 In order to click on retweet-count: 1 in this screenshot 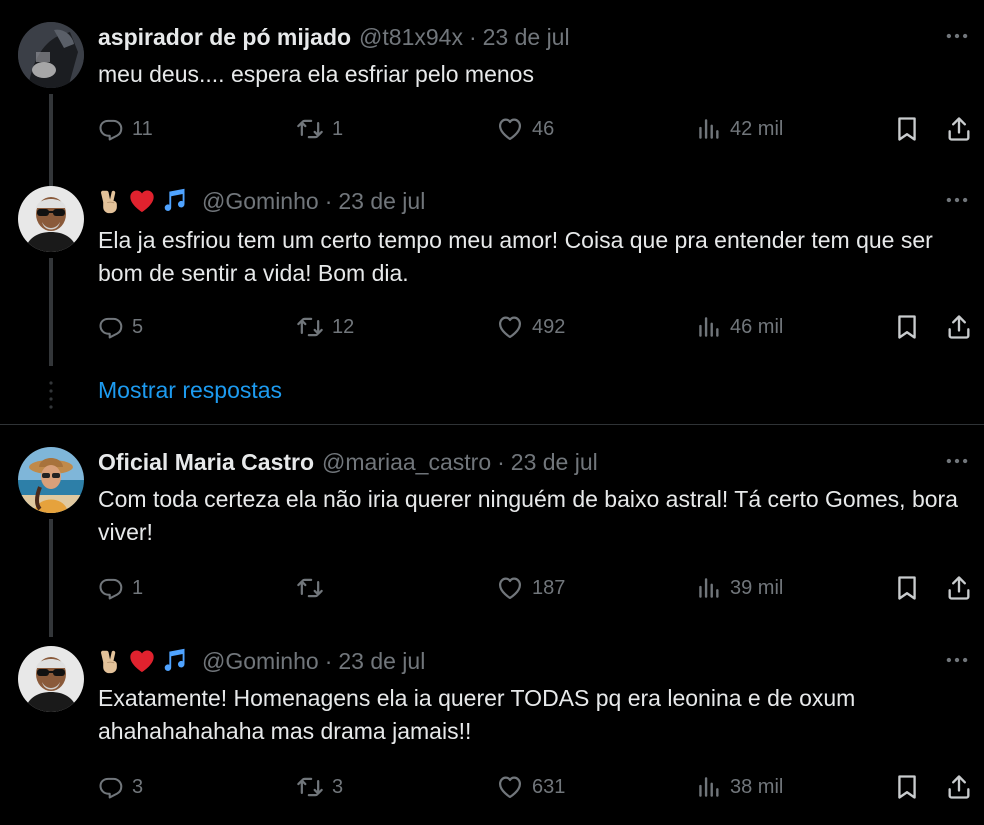, I will do `click(338, 128)`.